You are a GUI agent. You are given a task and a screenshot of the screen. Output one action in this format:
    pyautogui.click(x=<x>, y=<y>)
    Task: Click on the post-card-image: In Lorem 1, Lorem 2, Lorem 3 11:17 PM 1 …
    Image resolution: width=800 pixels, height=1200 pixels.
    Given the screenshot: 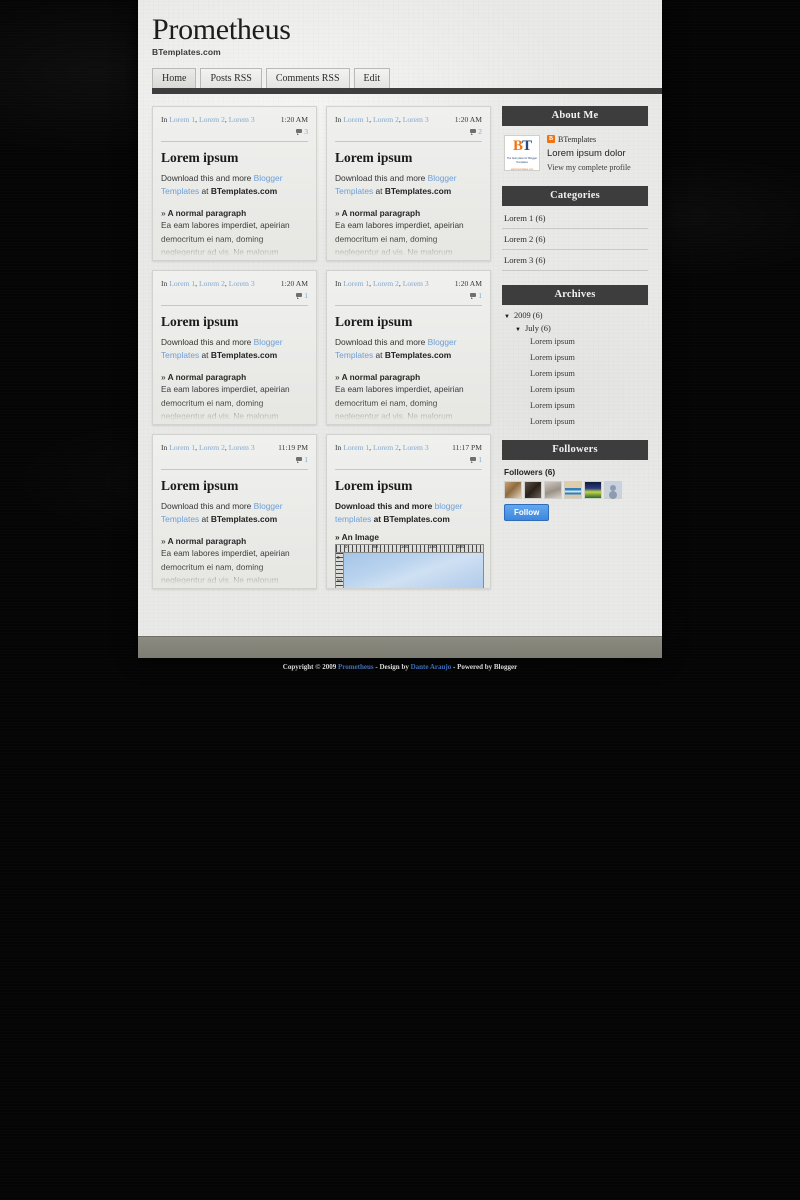 What is the action you would take?
    pyautogui.click(x=408, y=511)
    